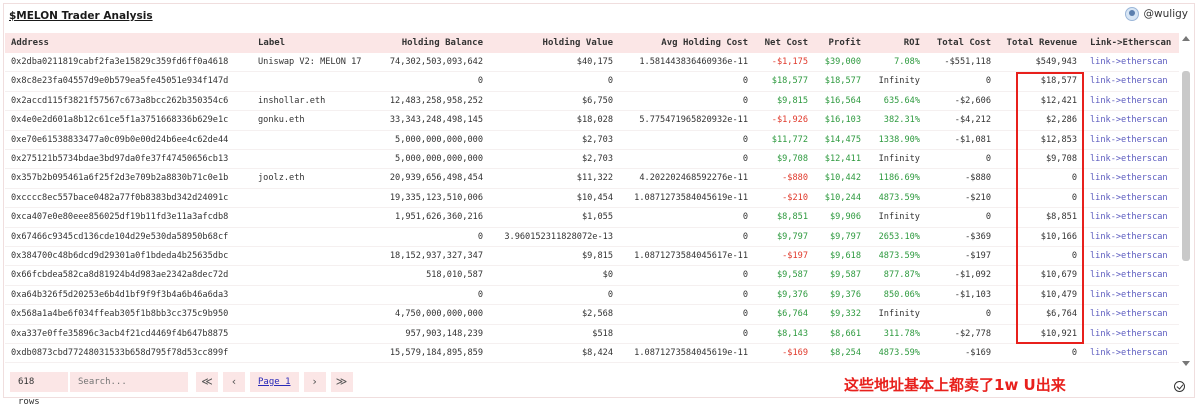  Describe the element at coordinates (681, 43) in the screenshot. I see `col-avg-holding-cost: Avg Holding Cost` at that location.